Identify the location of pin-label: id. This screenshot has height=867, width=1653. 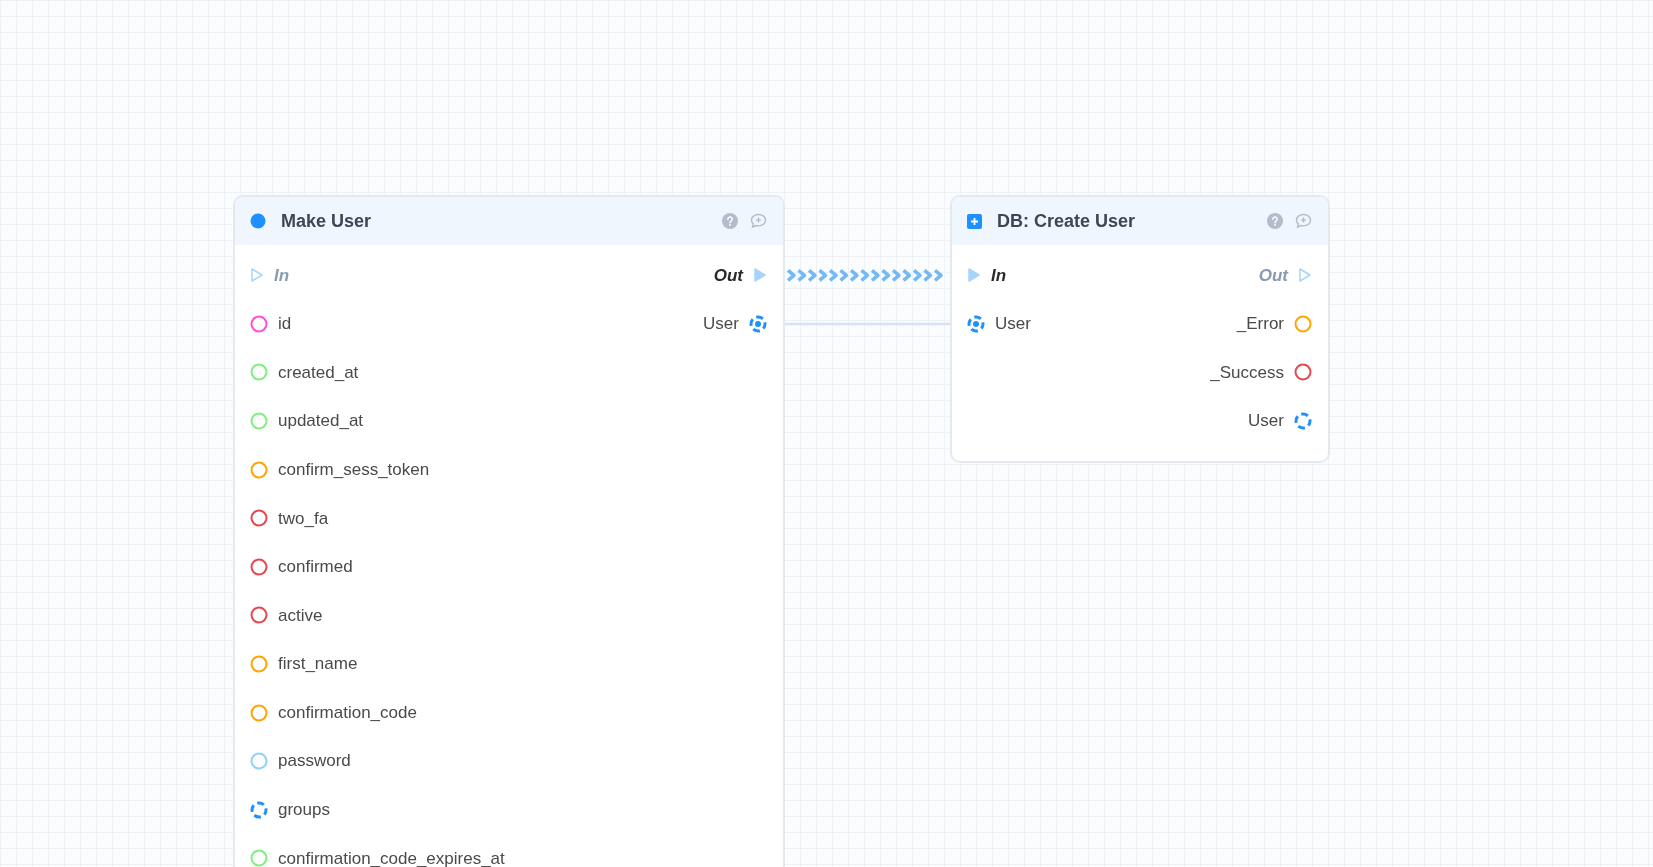
(285, 324).